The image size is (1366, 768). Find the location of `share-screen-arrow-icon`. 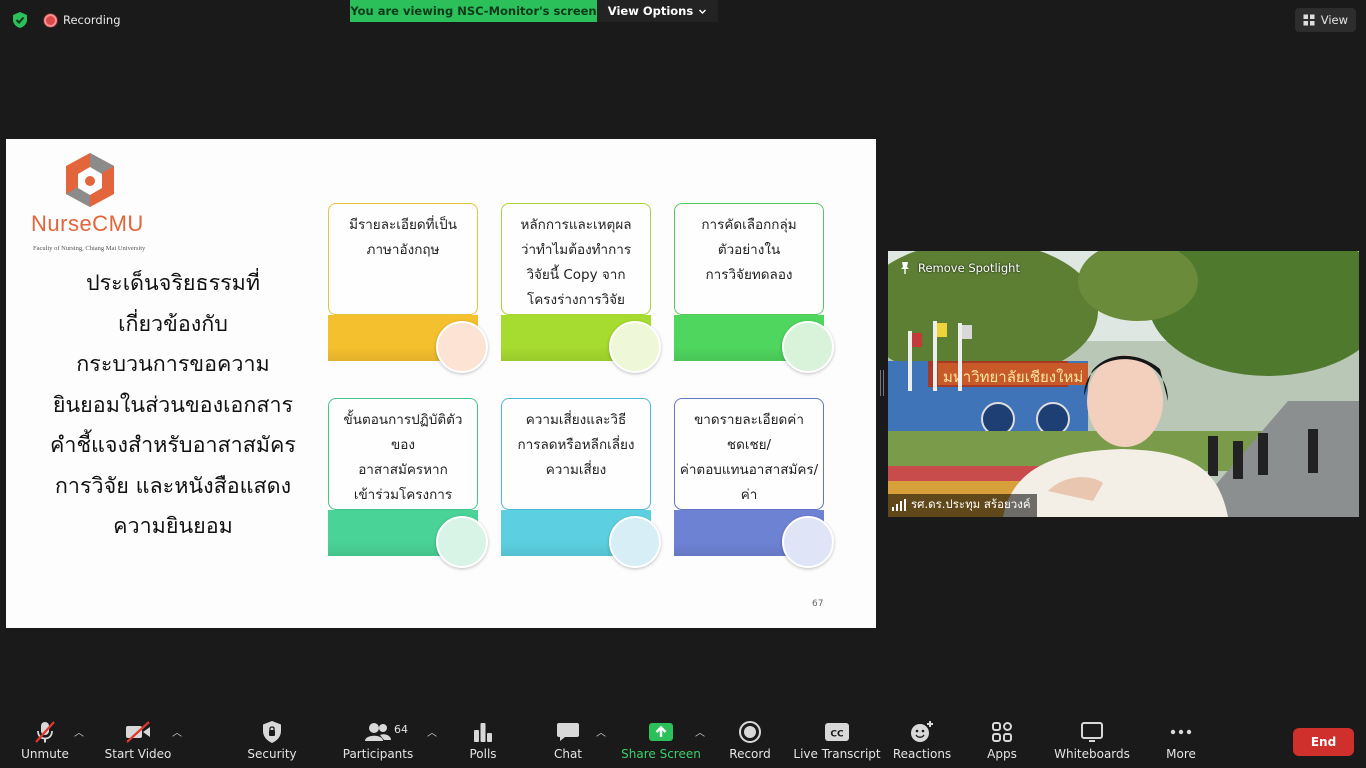

share-screen-arrow-icon is located at coordinates (661, 732).